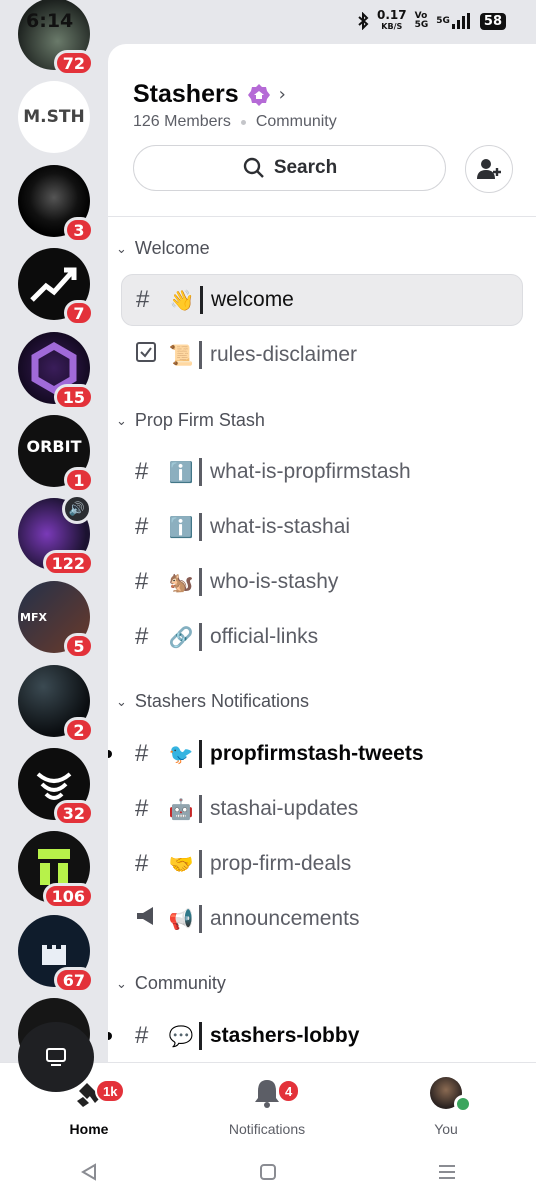 The width and height of the screenshot is (536, 1200). I want to click on channel-emoji: 🔗, so click(181, 637).